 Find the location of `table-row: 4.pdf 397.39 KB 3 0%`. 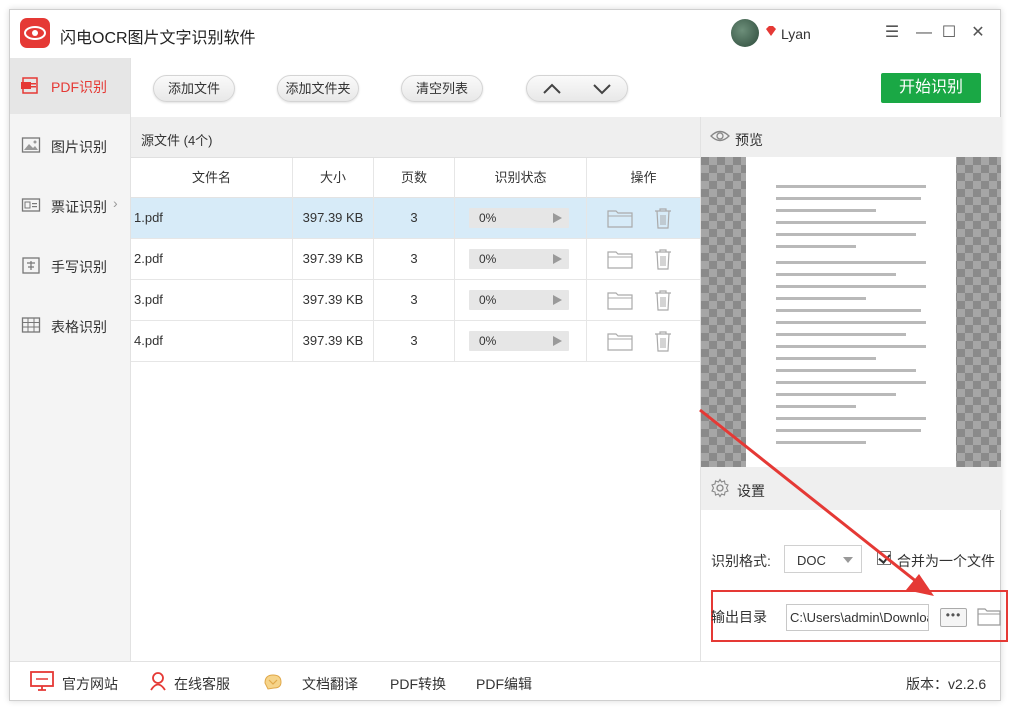

table-row: 4.pdf 397.39 KB 3 0% is located at coordinates (415, 341).